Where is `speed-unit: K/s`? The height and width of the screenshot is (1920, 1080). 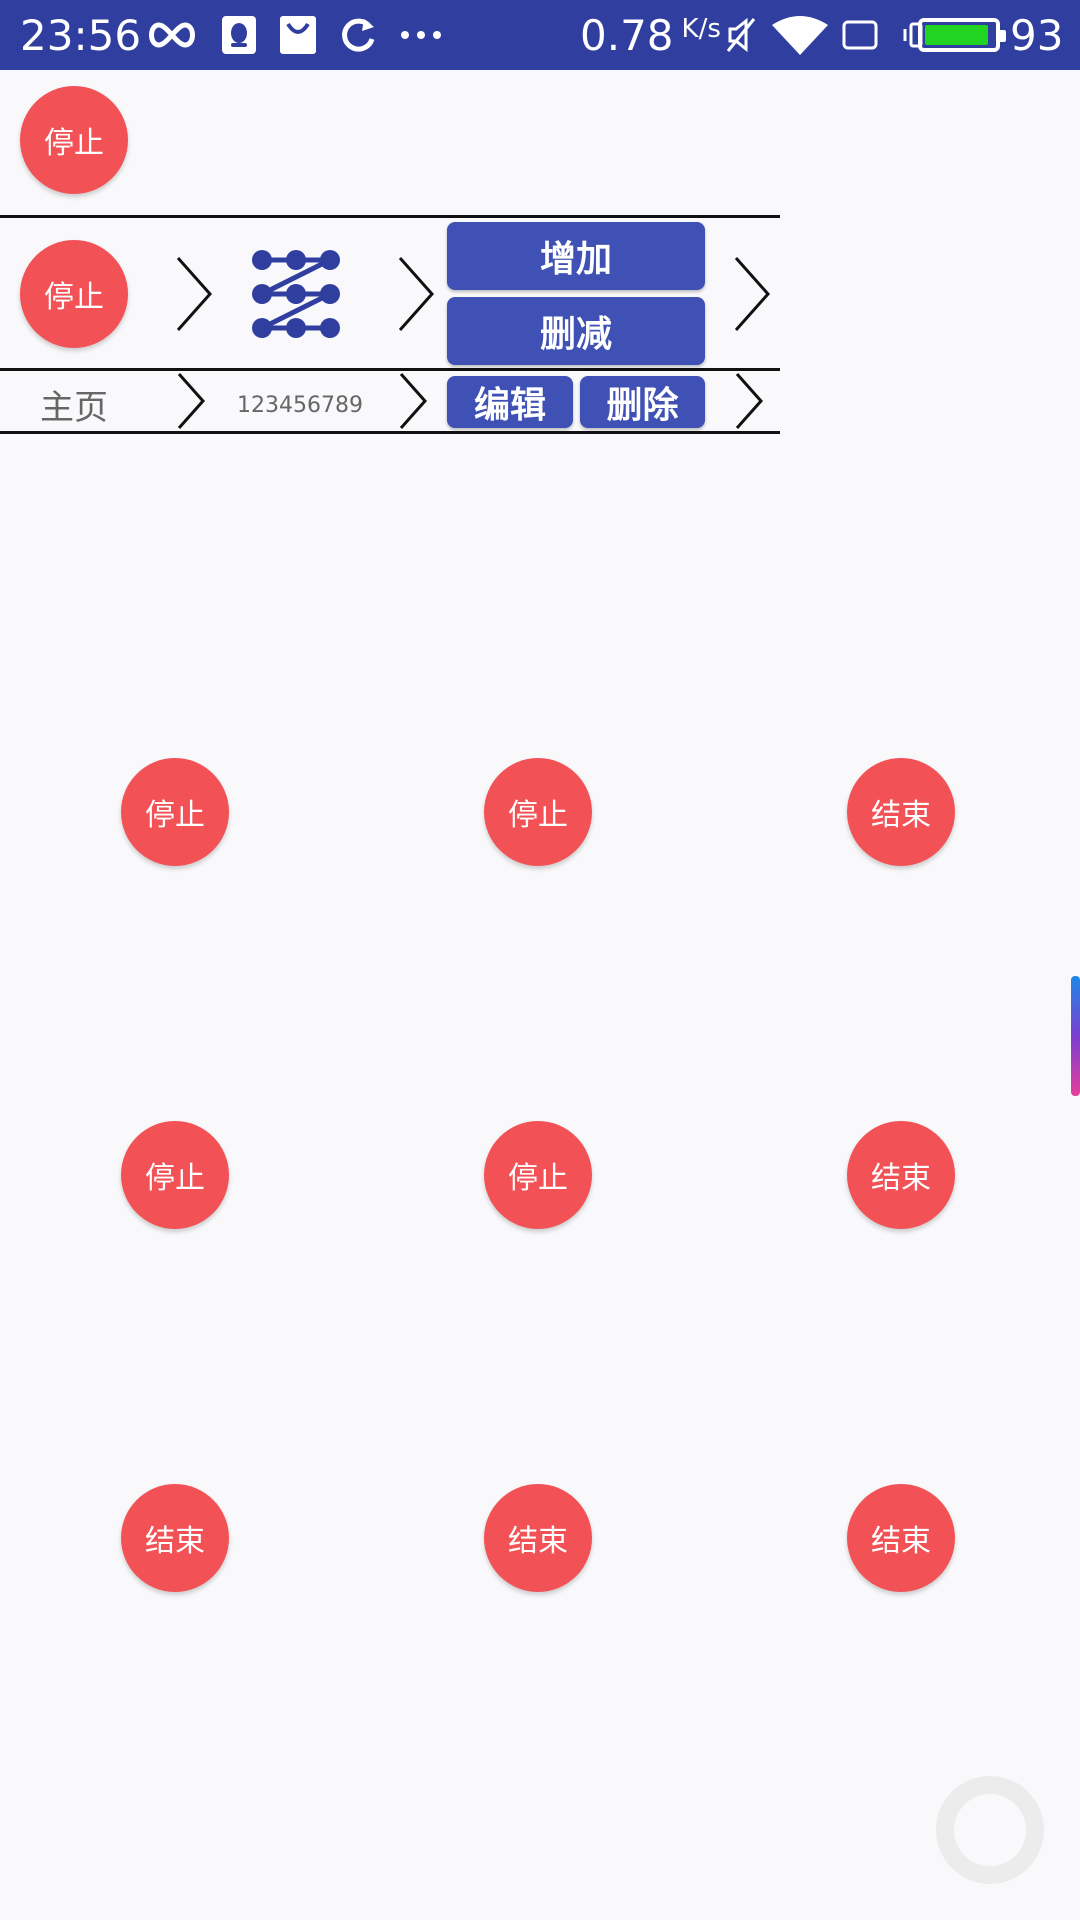 speed-unit: K/s is located at coordinates (701, 29).